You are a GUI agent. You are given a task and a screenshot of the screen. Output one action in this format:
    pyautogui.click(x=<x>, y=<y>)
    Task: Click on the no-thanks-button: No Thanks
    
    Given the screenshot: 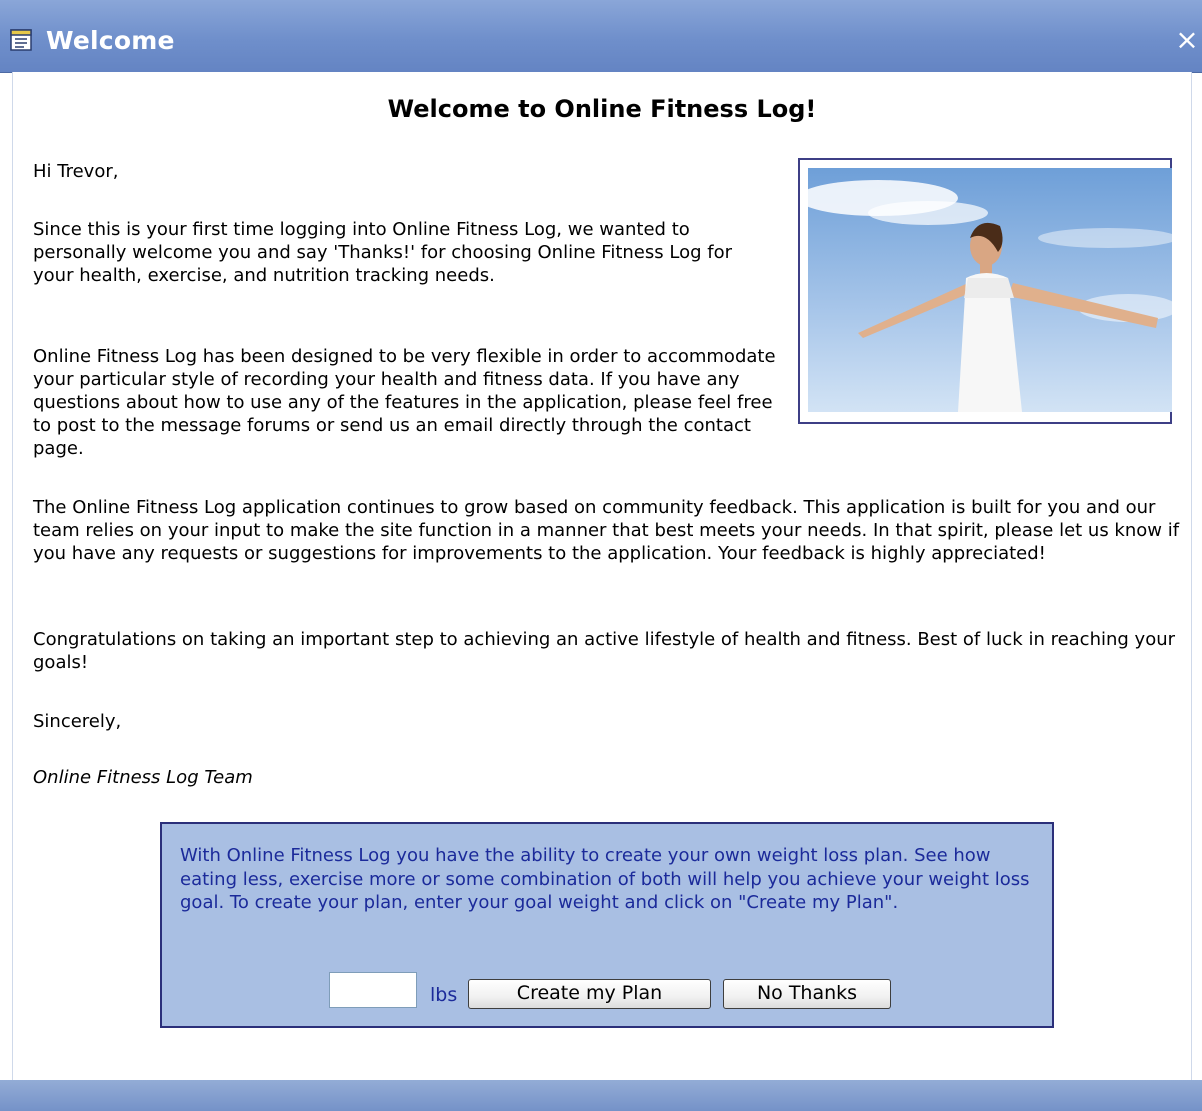 What is the action you would take?
    pyautogui.click(x=807, y=994)
    